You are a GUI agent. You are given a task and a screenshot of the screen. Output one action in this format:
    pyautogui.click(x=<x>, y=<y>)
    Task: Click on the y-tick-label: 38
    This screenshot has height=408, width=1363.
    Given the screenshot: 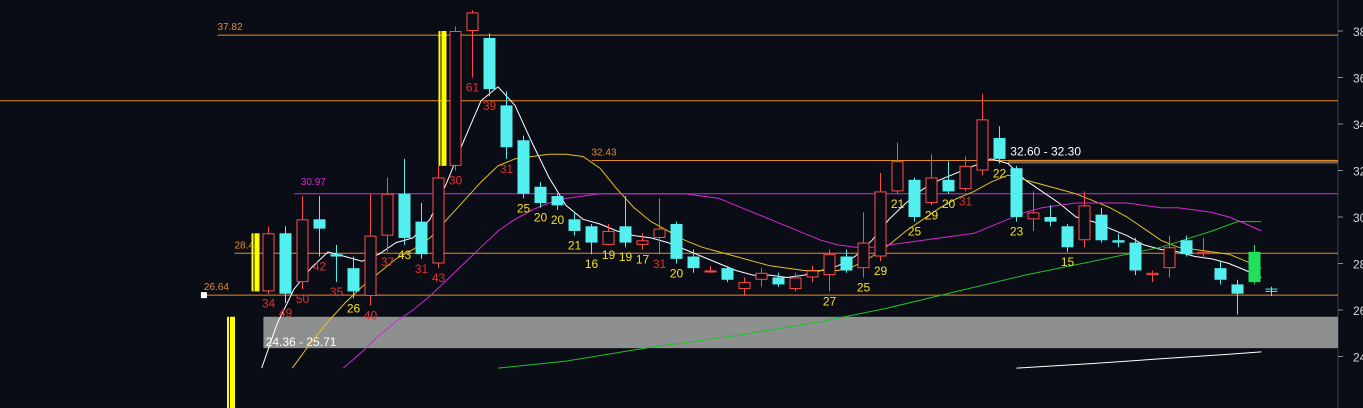 What is the action you would take?
    pyautogui.click(x=1358, y=32)
    